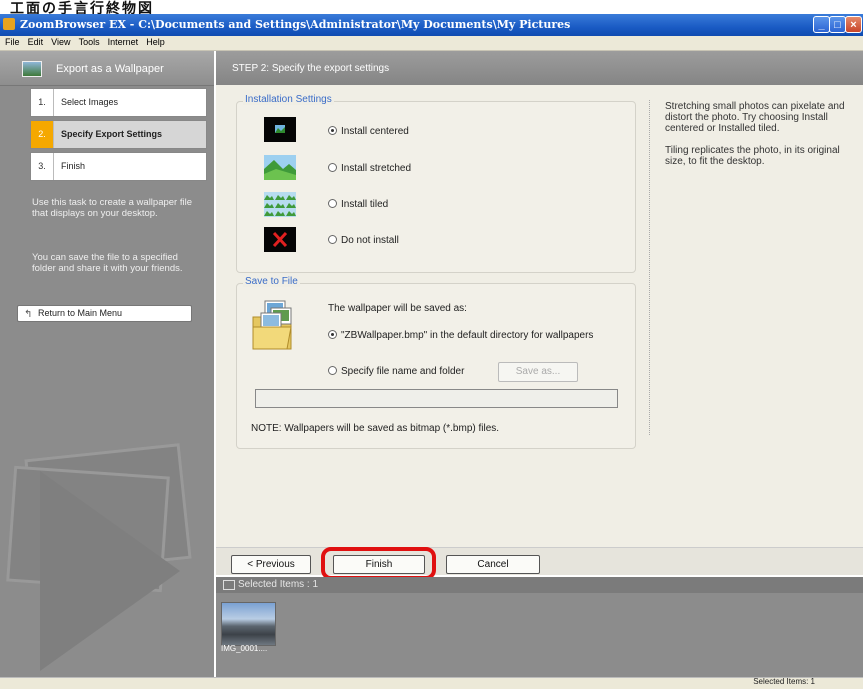  Describe the element at coordinates (376, 168) in the screenshot. I see `install-stretched-label: Install stretched` at that location.